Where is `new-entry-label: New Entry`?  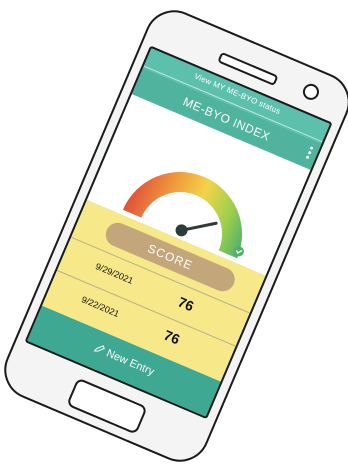 new-entry-label: New Entry is located at coordinates (130, 363).